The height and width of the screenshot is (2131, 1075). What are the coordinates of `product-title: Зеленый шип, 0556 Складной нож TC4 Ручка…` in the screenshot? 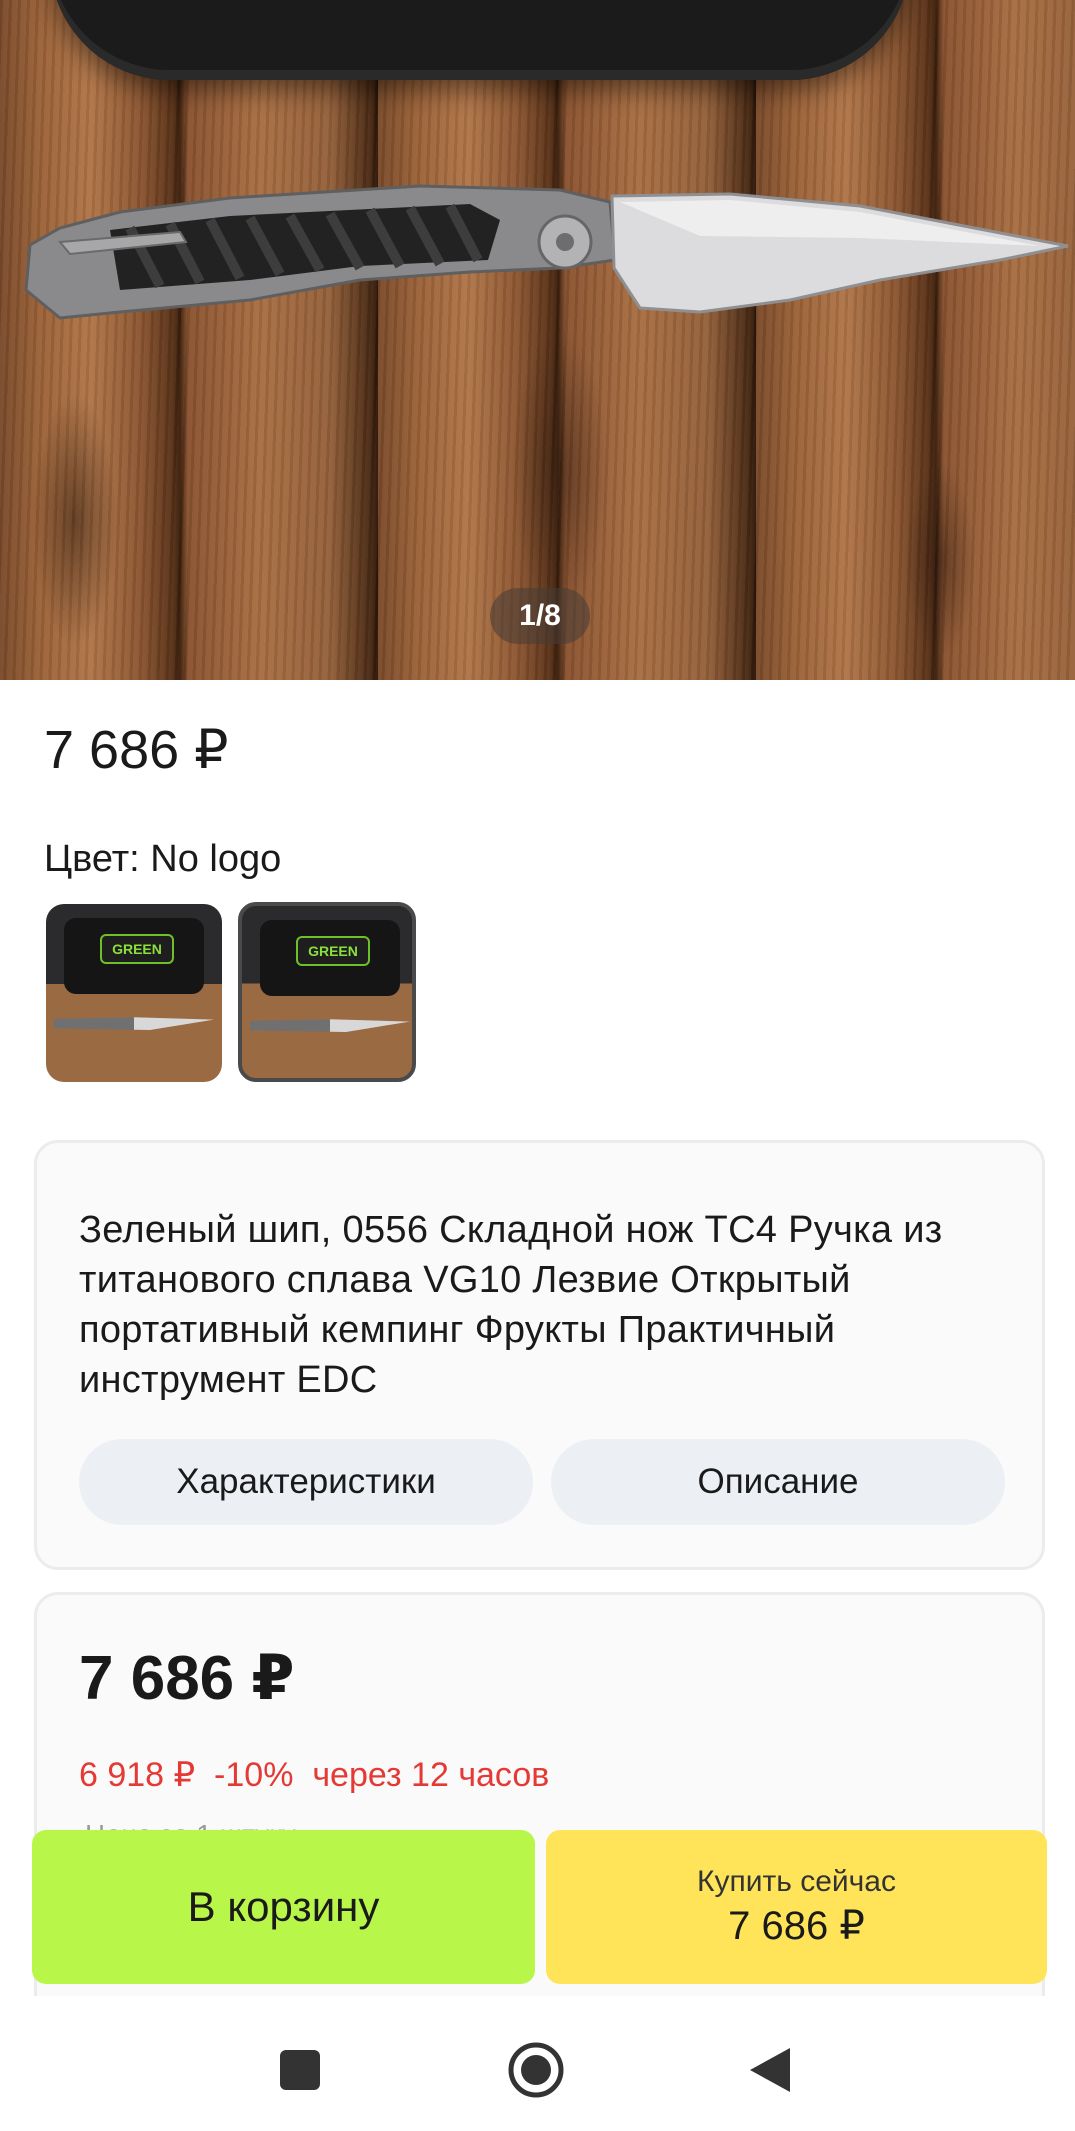 It's located at (511, 1305).